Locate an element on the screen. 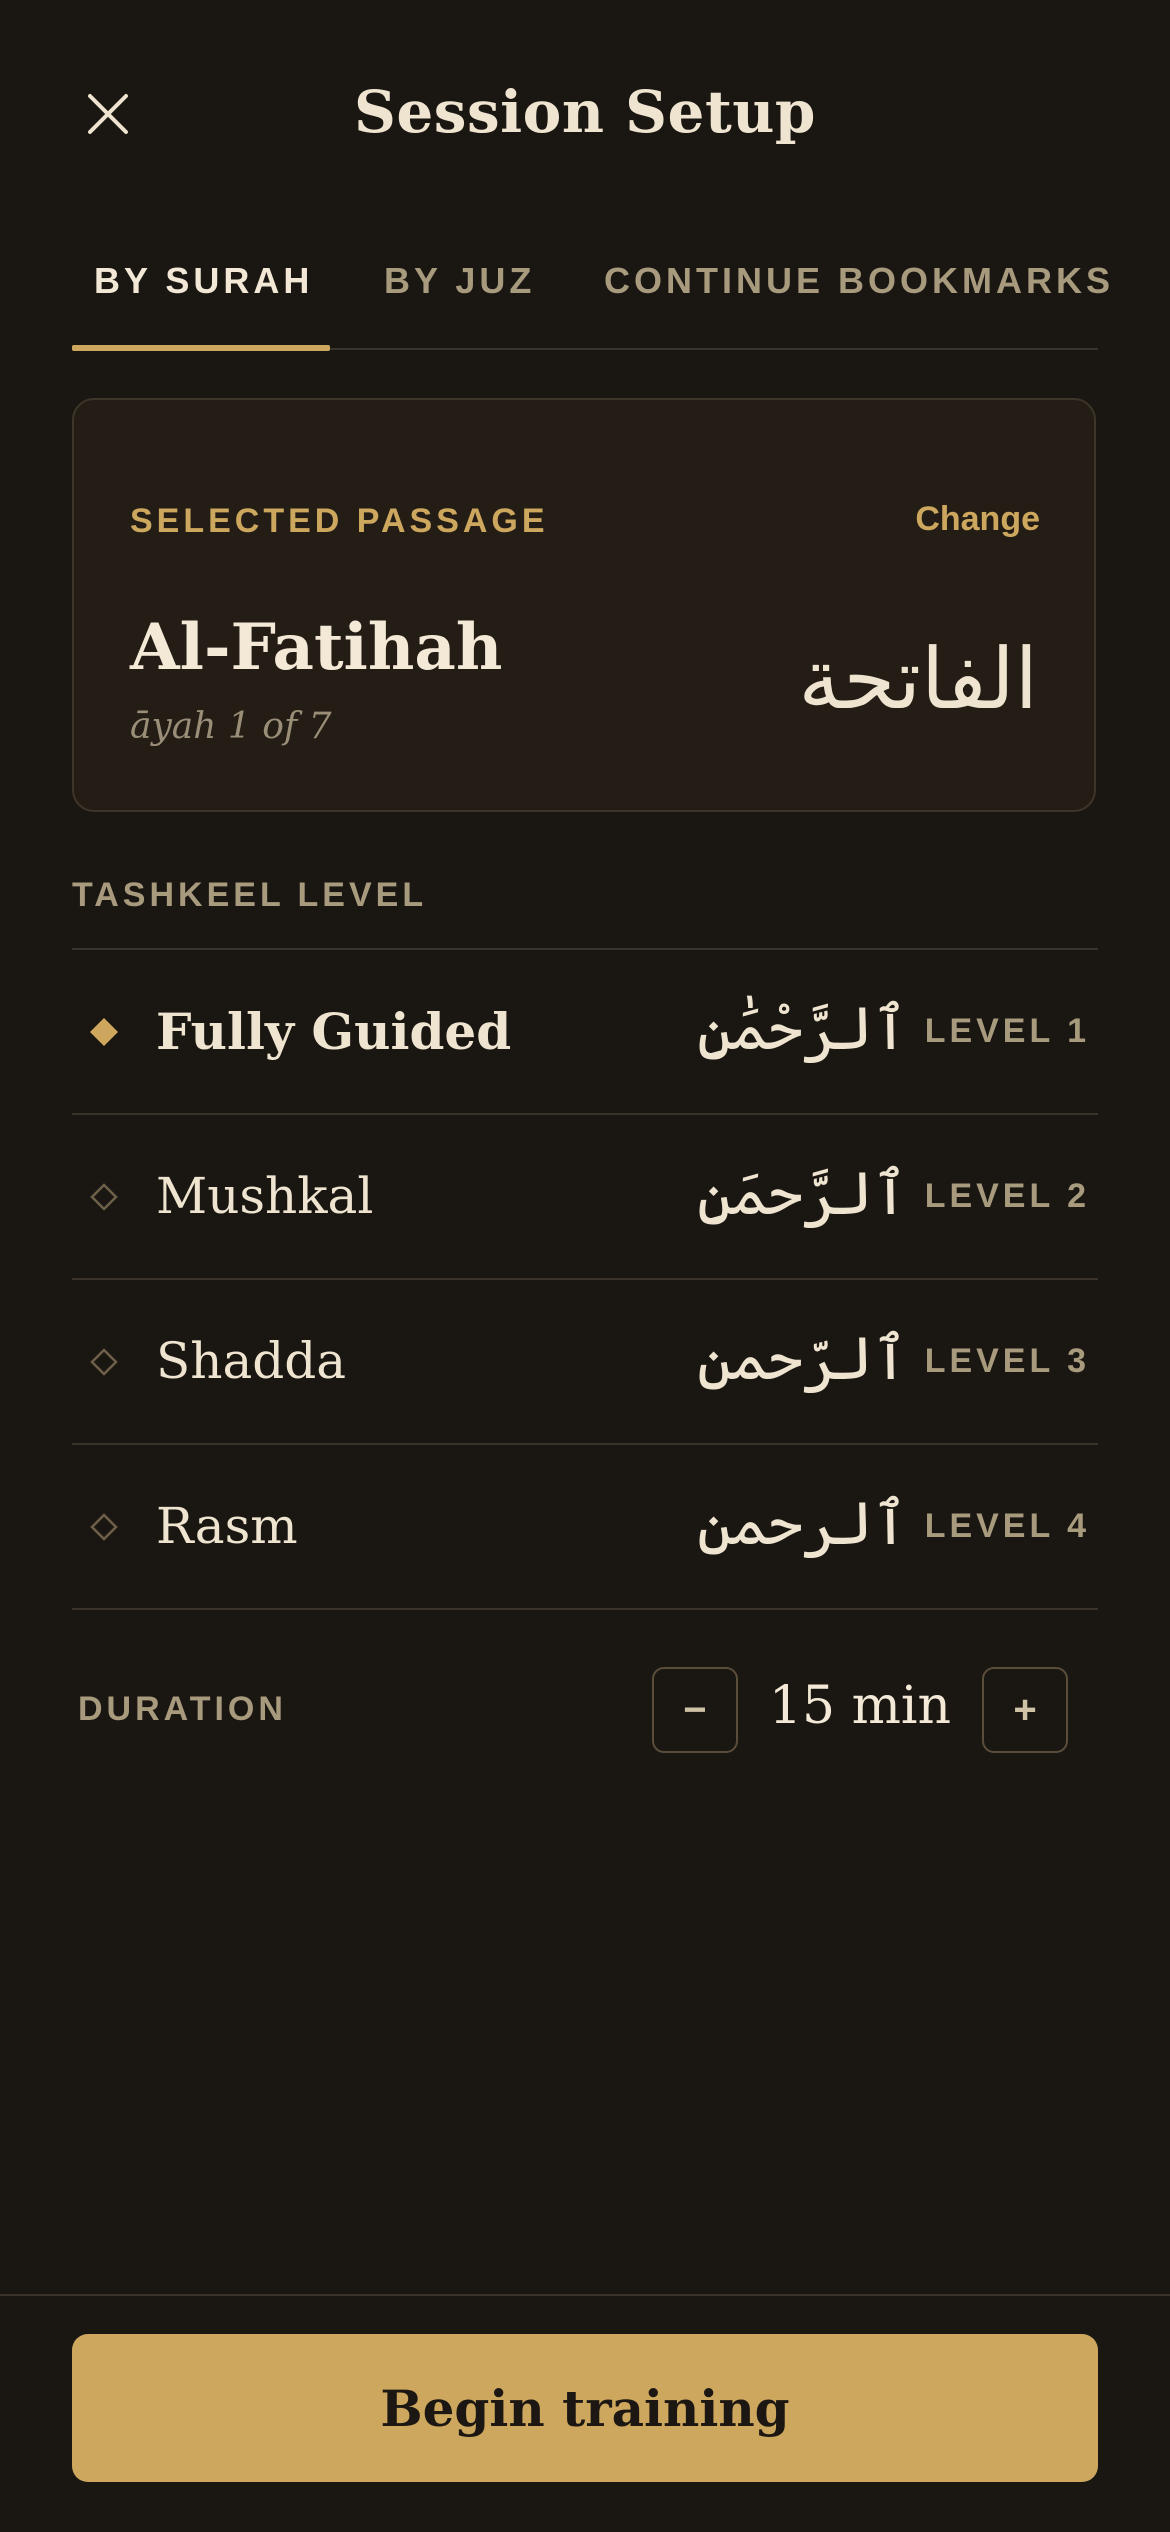 This screenshot has width=1170, height=2532. level-option-fully-guided: Fully Guided ٱلرَّحْمَٰنِ LEVEL 1 is located at coordinates (585, 1032).